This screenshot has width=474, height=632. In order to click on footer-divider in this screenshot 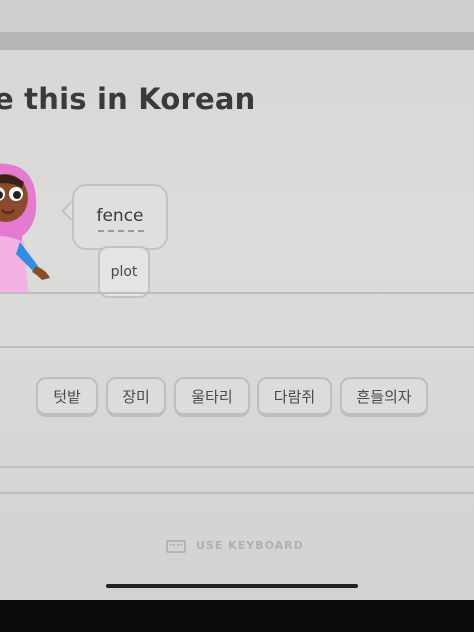, I will do `click(237, 493)`.